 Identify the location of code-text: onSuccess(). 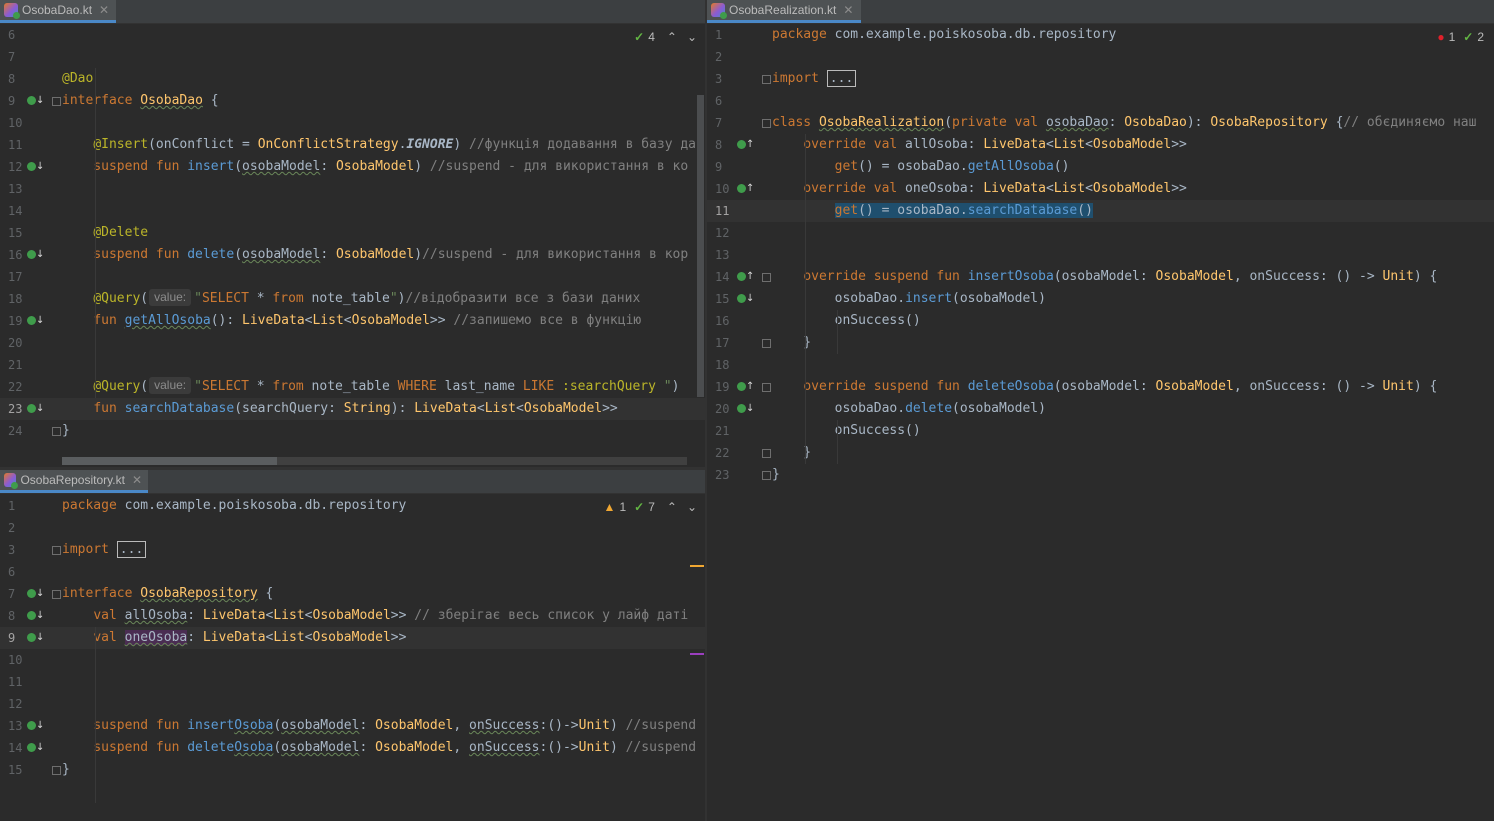
(846, 431).